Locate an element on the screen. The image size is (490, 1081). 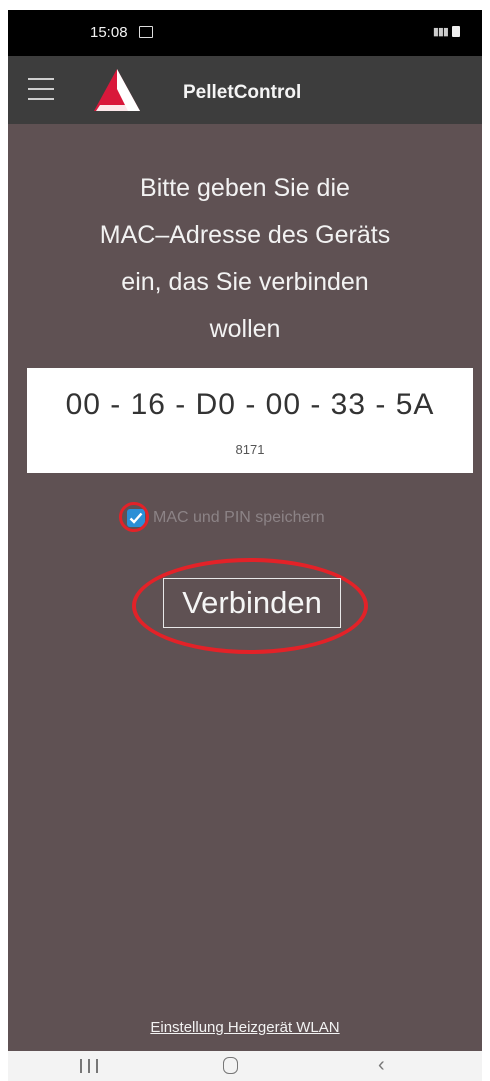
prompt-line: Bitte geben Sie die is located at coordinates (245, 188).